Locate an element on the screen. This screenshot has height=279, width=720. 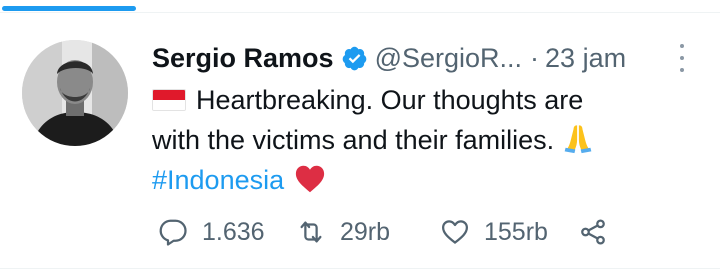
avatar-image is located at coordinates (75, 93).